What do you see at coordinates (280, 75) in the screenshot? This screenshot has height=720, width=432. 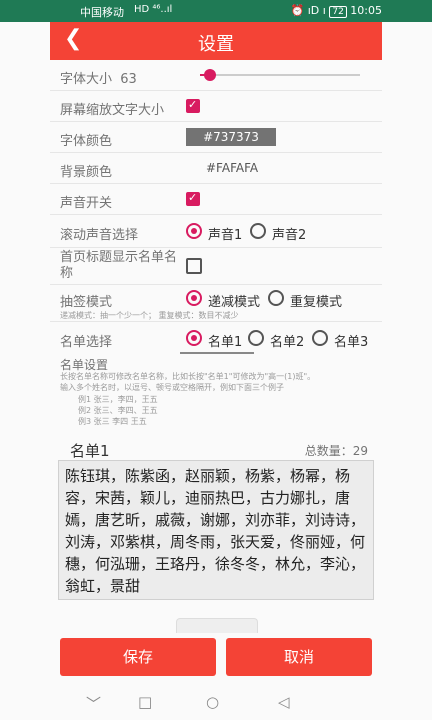 I see `font-size-slider` at bounding box center [280, 75].